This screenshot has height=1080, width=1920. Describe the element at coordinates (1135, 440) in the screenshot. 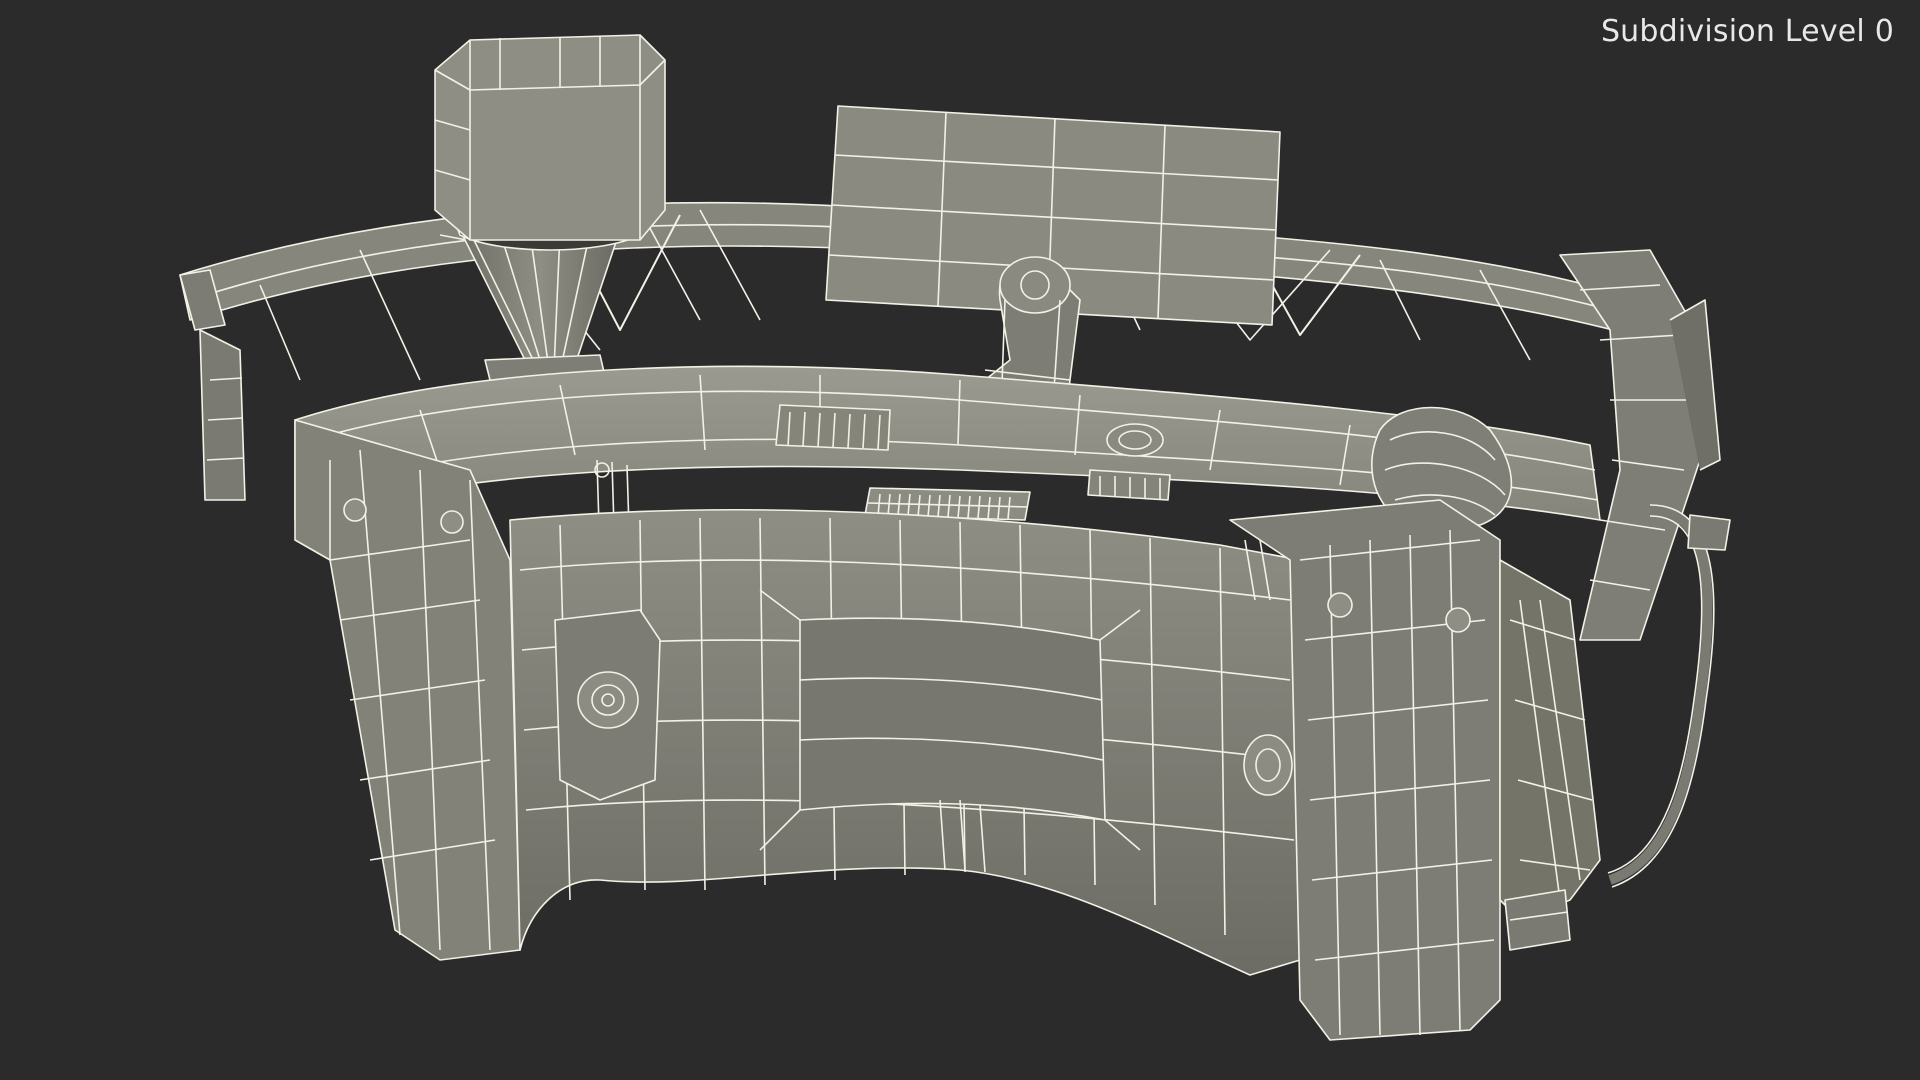

I see `top-dial` at that location.